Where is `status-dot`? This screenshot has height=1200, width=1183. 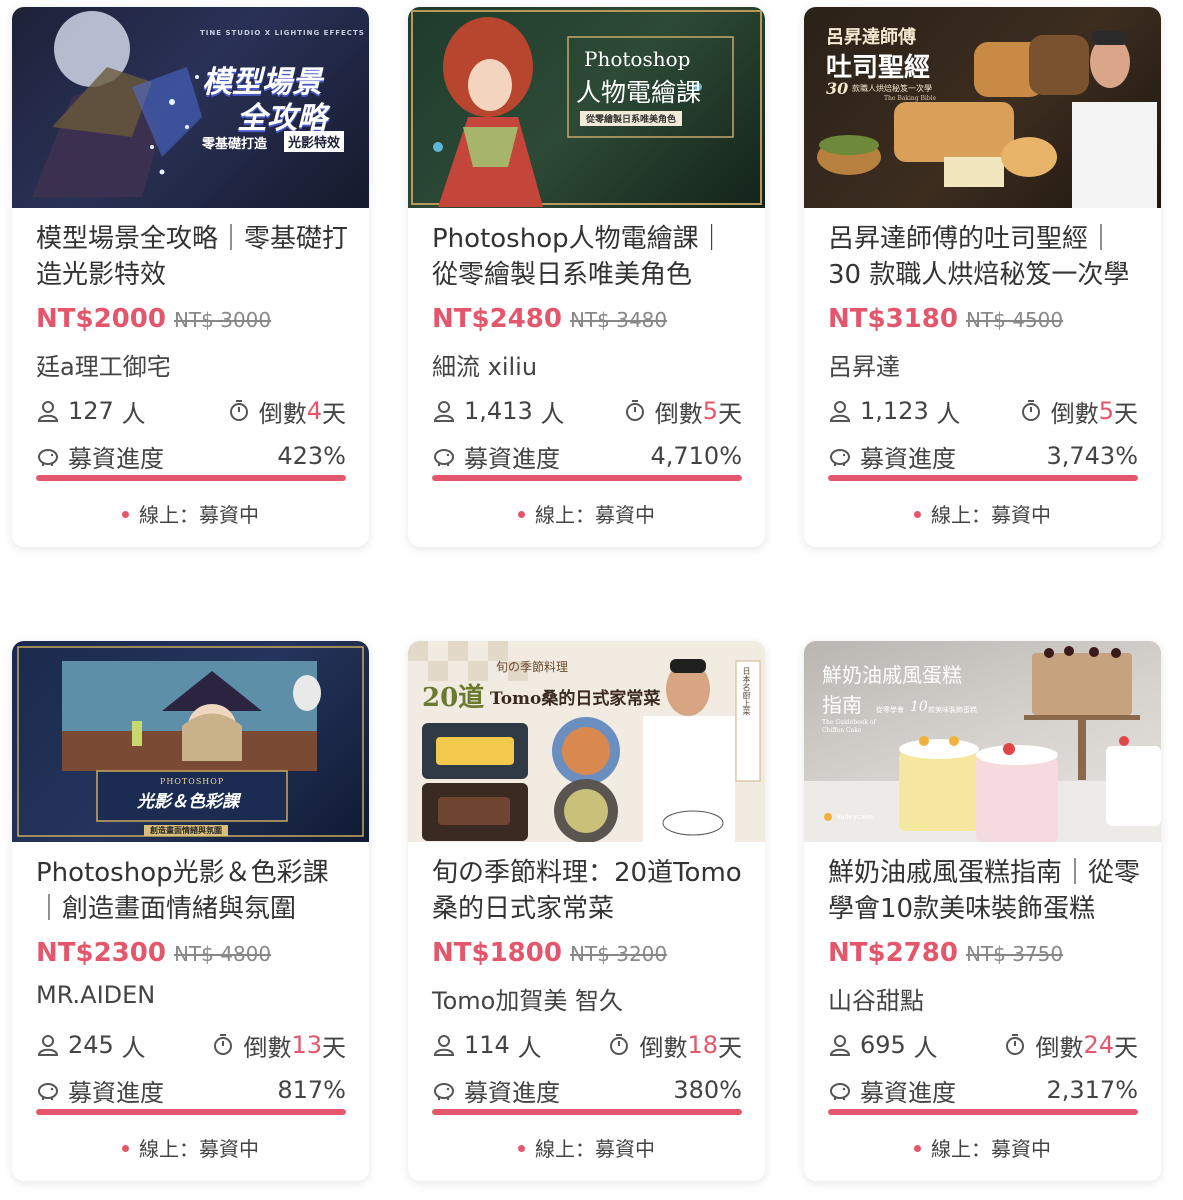
status-dot is located at coordinates (125, 514).